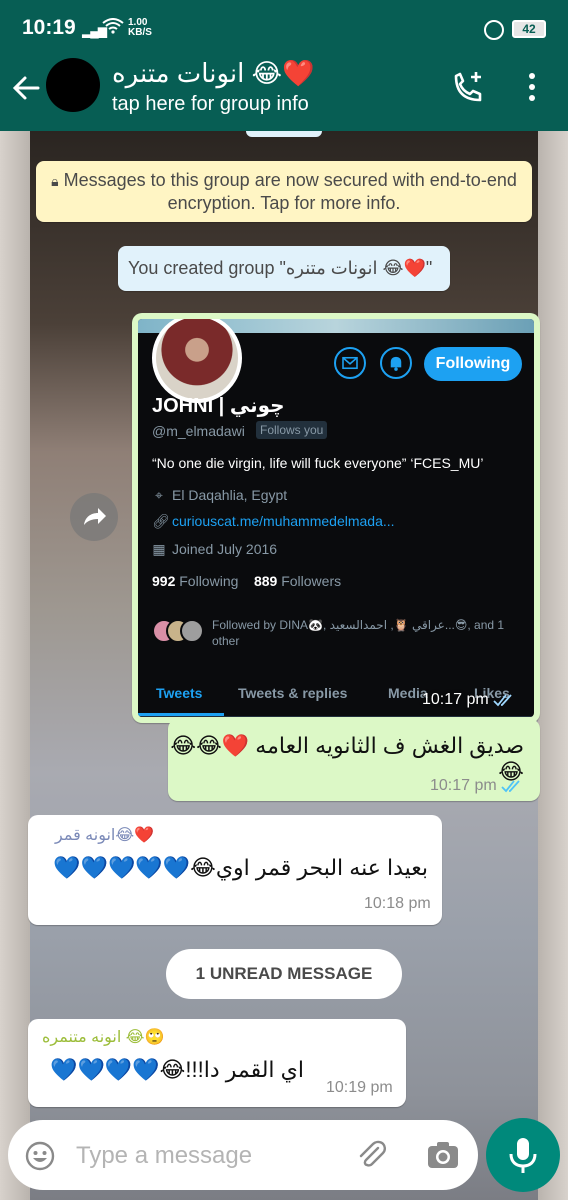 The image size is (568, 1200). I want to click on battery-indicator: 42, so click(529, 29).